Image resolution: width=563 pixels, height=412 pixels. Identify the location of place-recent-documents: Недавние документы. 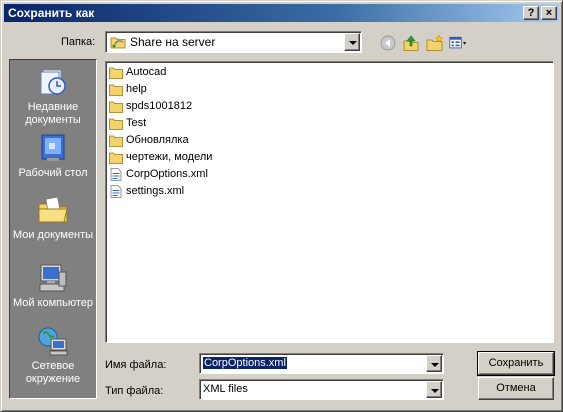
(53, 96).